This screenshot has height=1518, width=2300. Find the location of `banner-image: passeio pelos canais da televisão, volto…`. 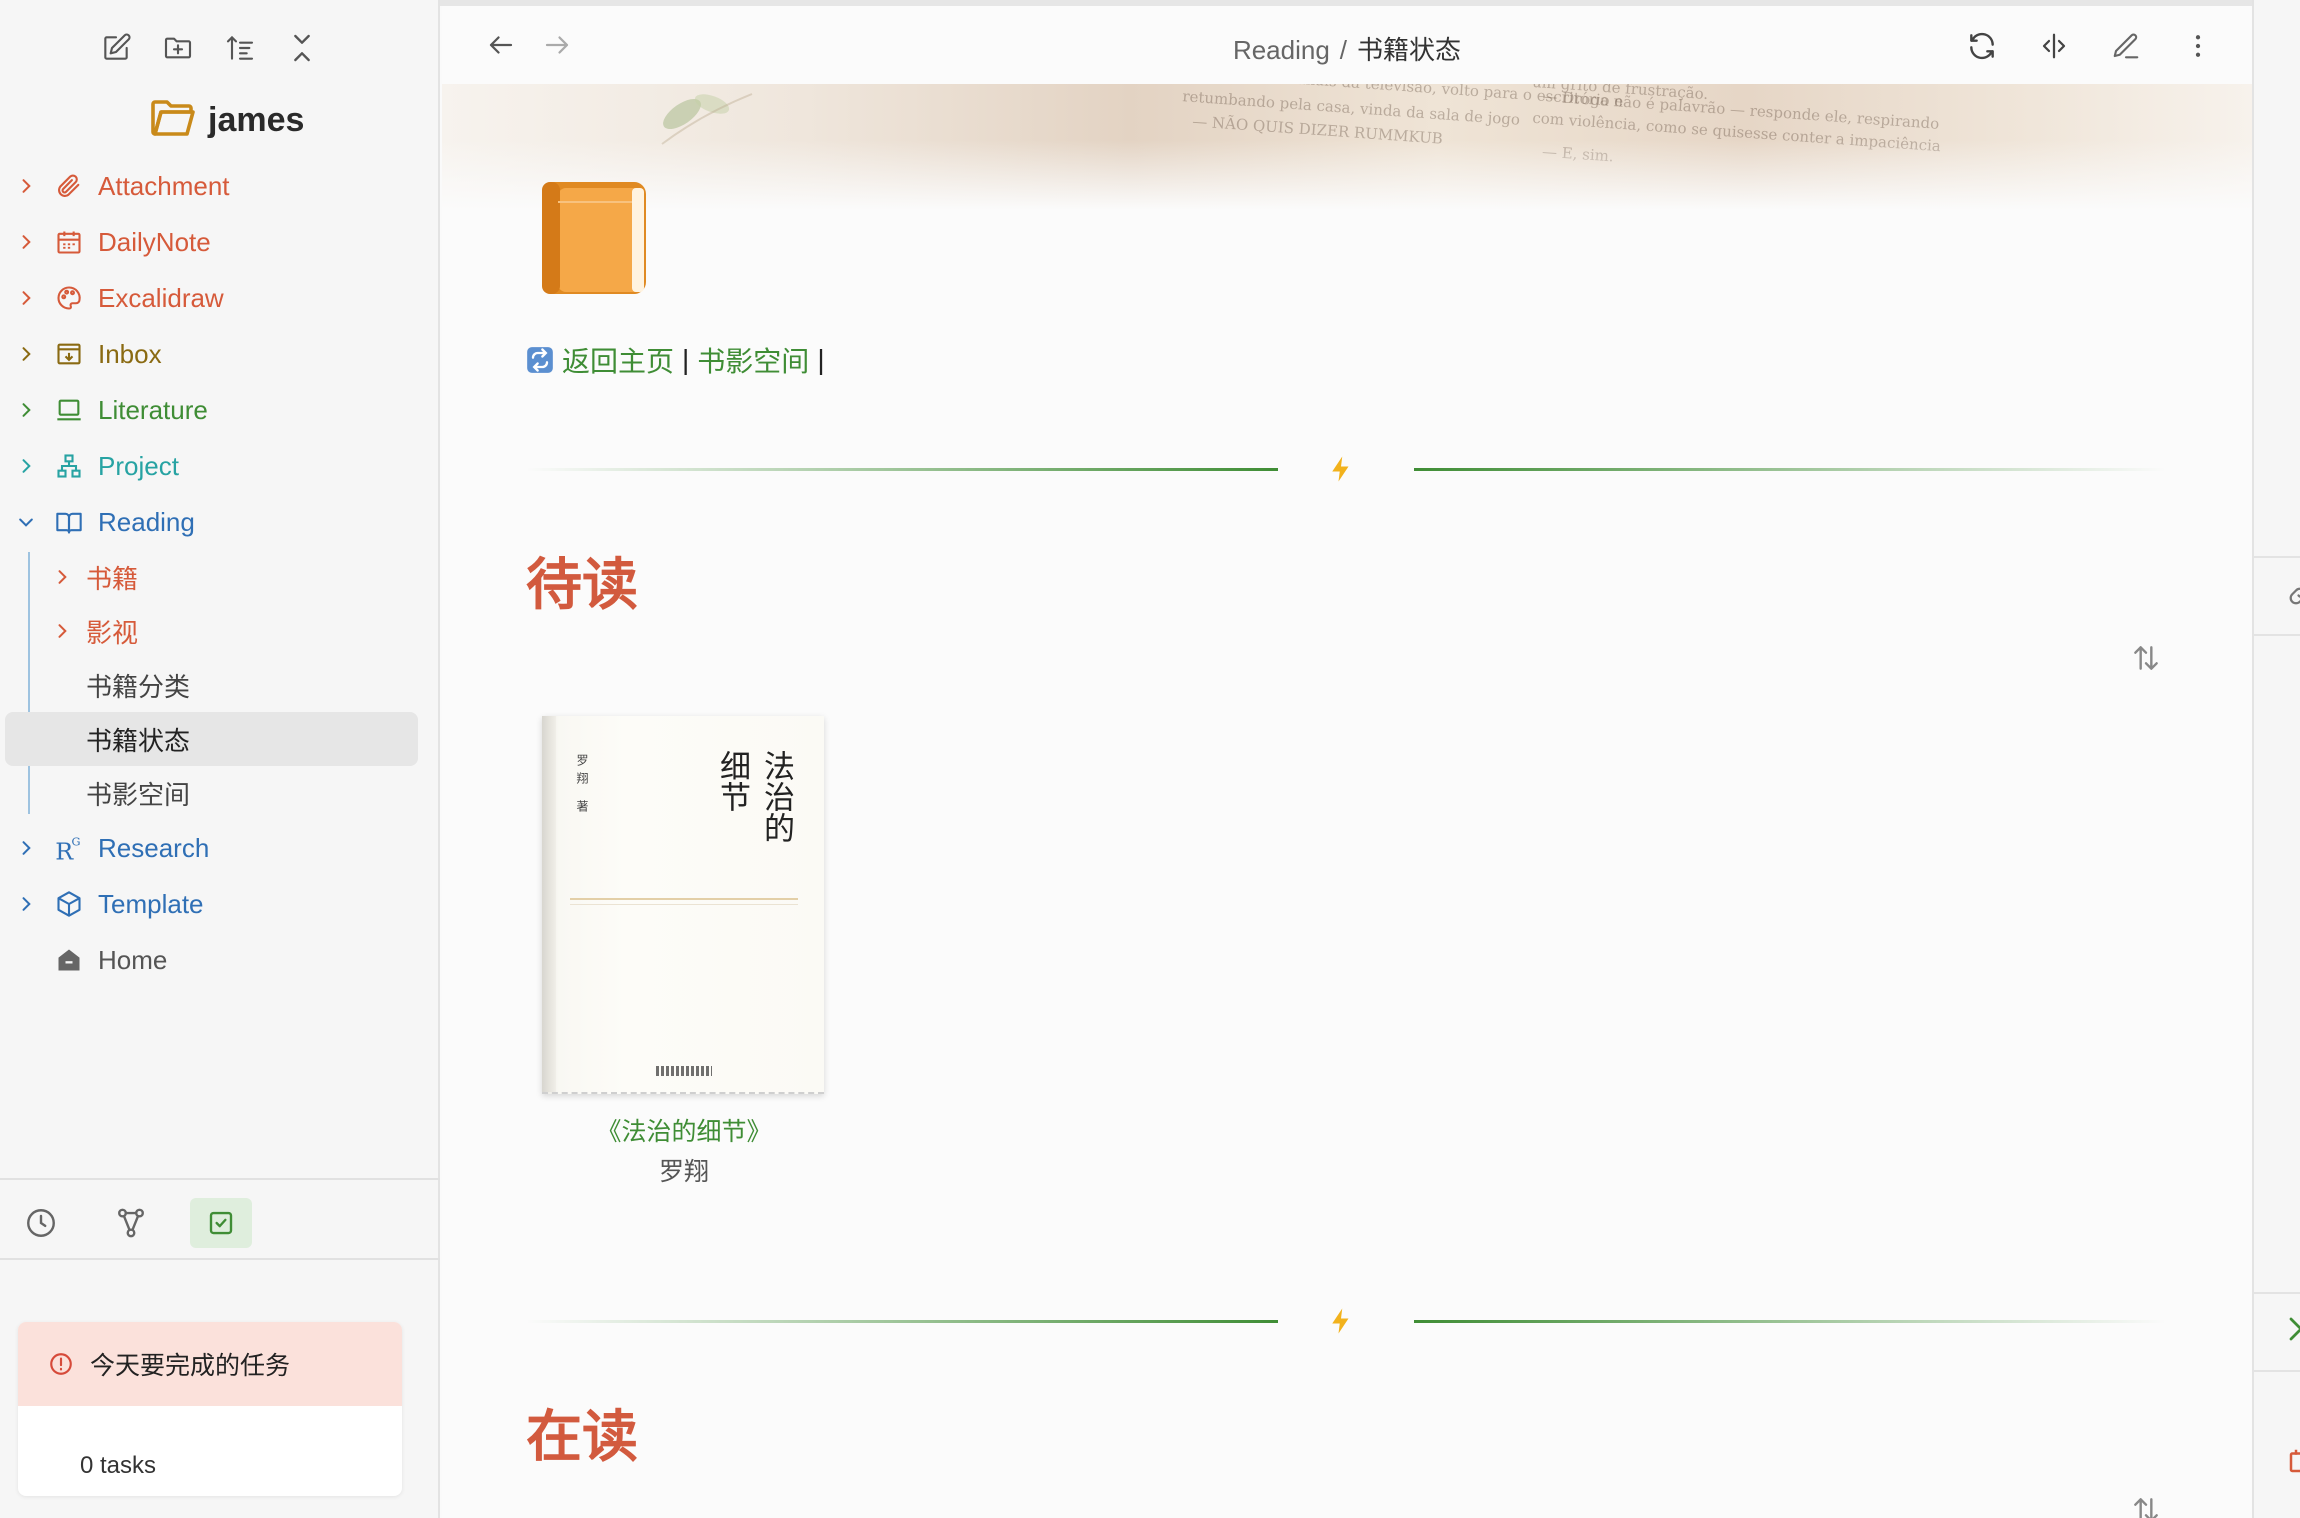

banner-image: passeio pelos canais da televisão, volto… is located at coordinates (1347, 147).